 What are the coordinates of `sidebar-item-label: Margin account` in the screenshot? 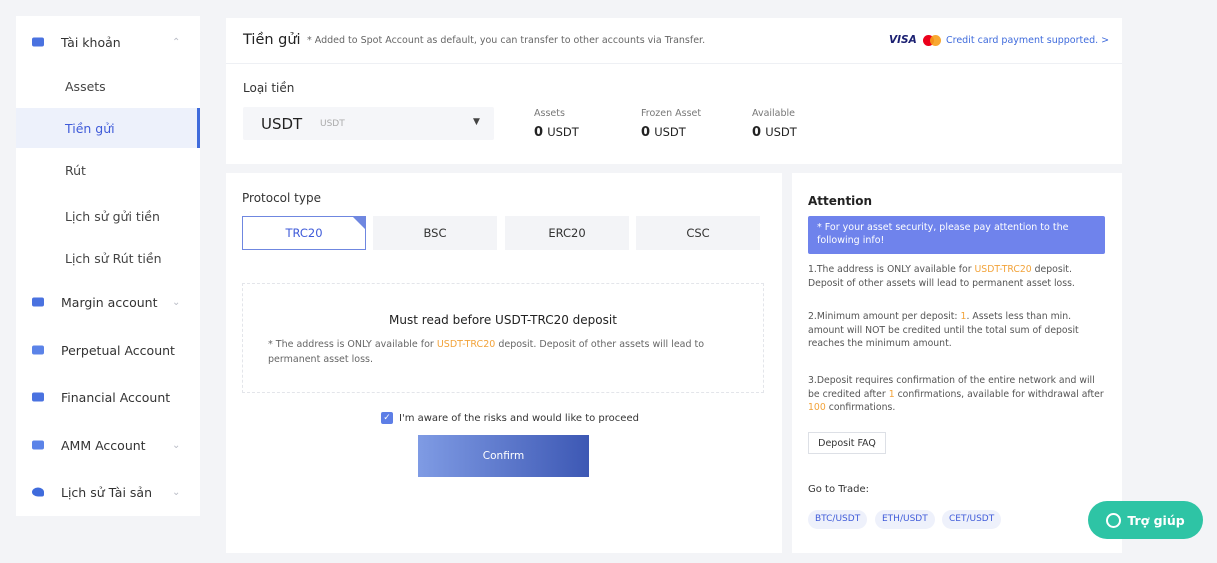 It's located at (109, 302).